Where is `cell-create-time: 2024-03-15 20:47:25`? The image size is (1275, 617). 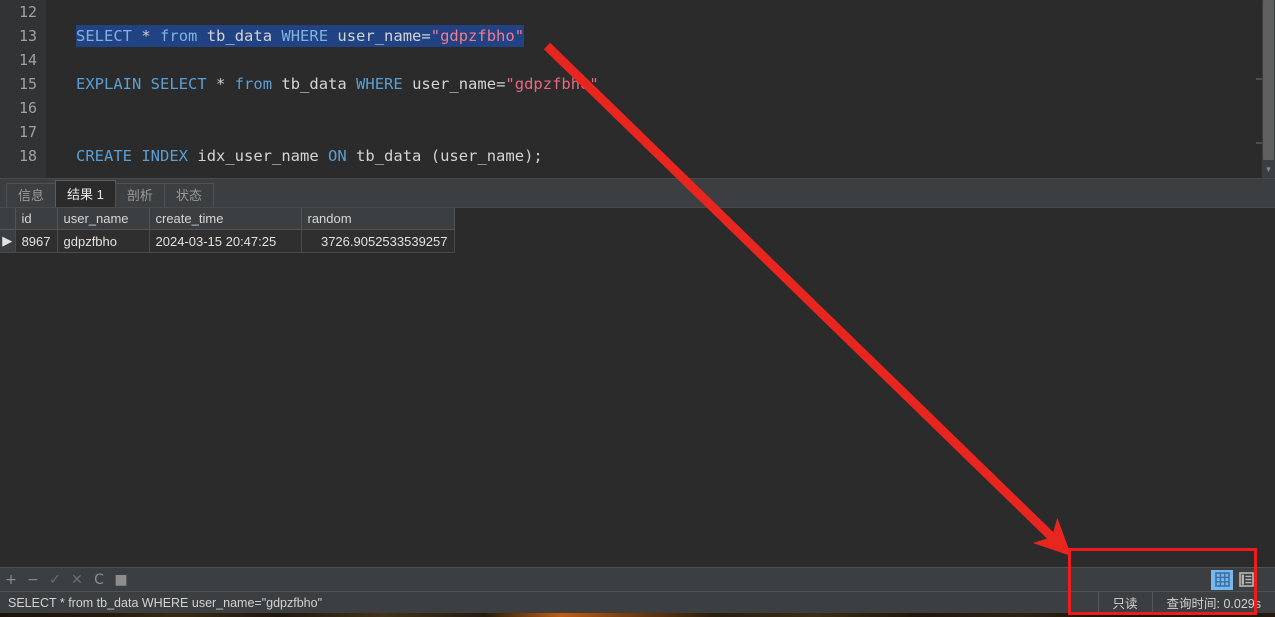 cell-create-time: 2024-03-15 20:47:25 is located at coordinates (225, 241).